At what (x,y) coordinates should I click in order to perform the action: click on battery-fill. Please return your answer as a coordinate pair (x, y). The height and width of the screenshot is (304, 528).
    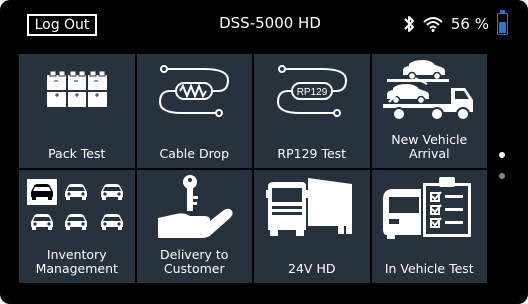
    Looking at the image, I should click on (502, 27).